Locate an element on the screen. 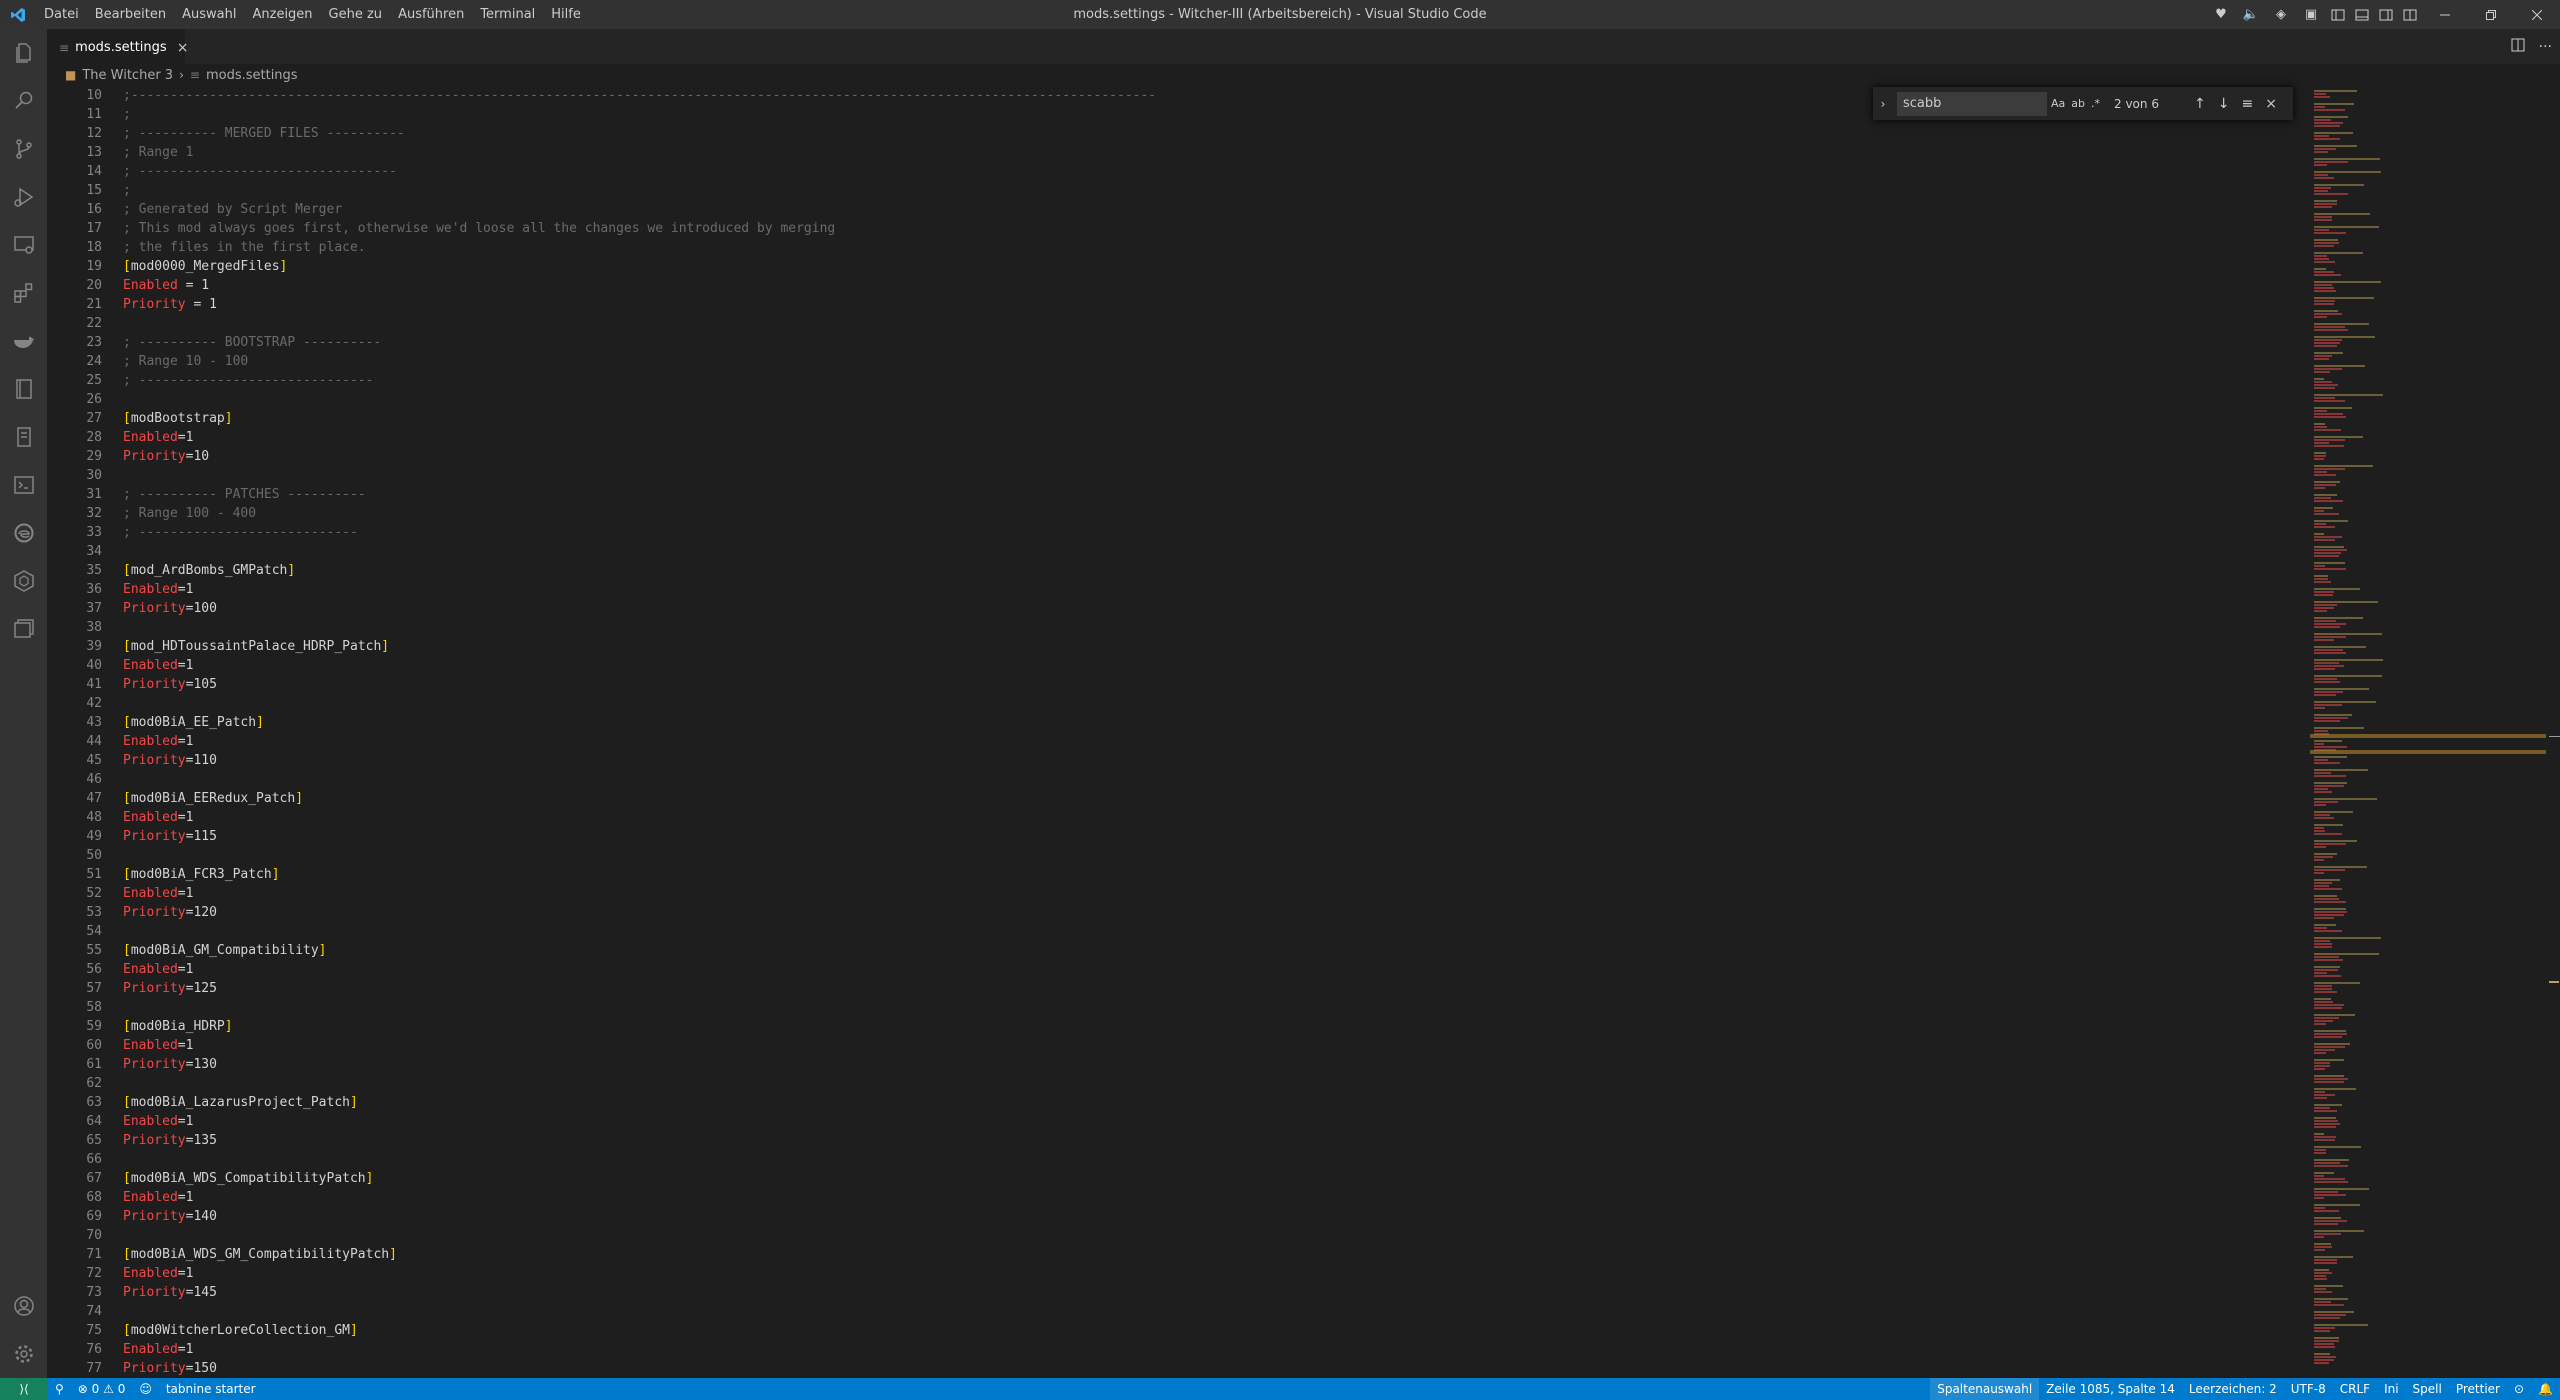 Image resolution: width=2560 pixels, height=1400 pixels. testing-icon is located at coordinates (23, 437).